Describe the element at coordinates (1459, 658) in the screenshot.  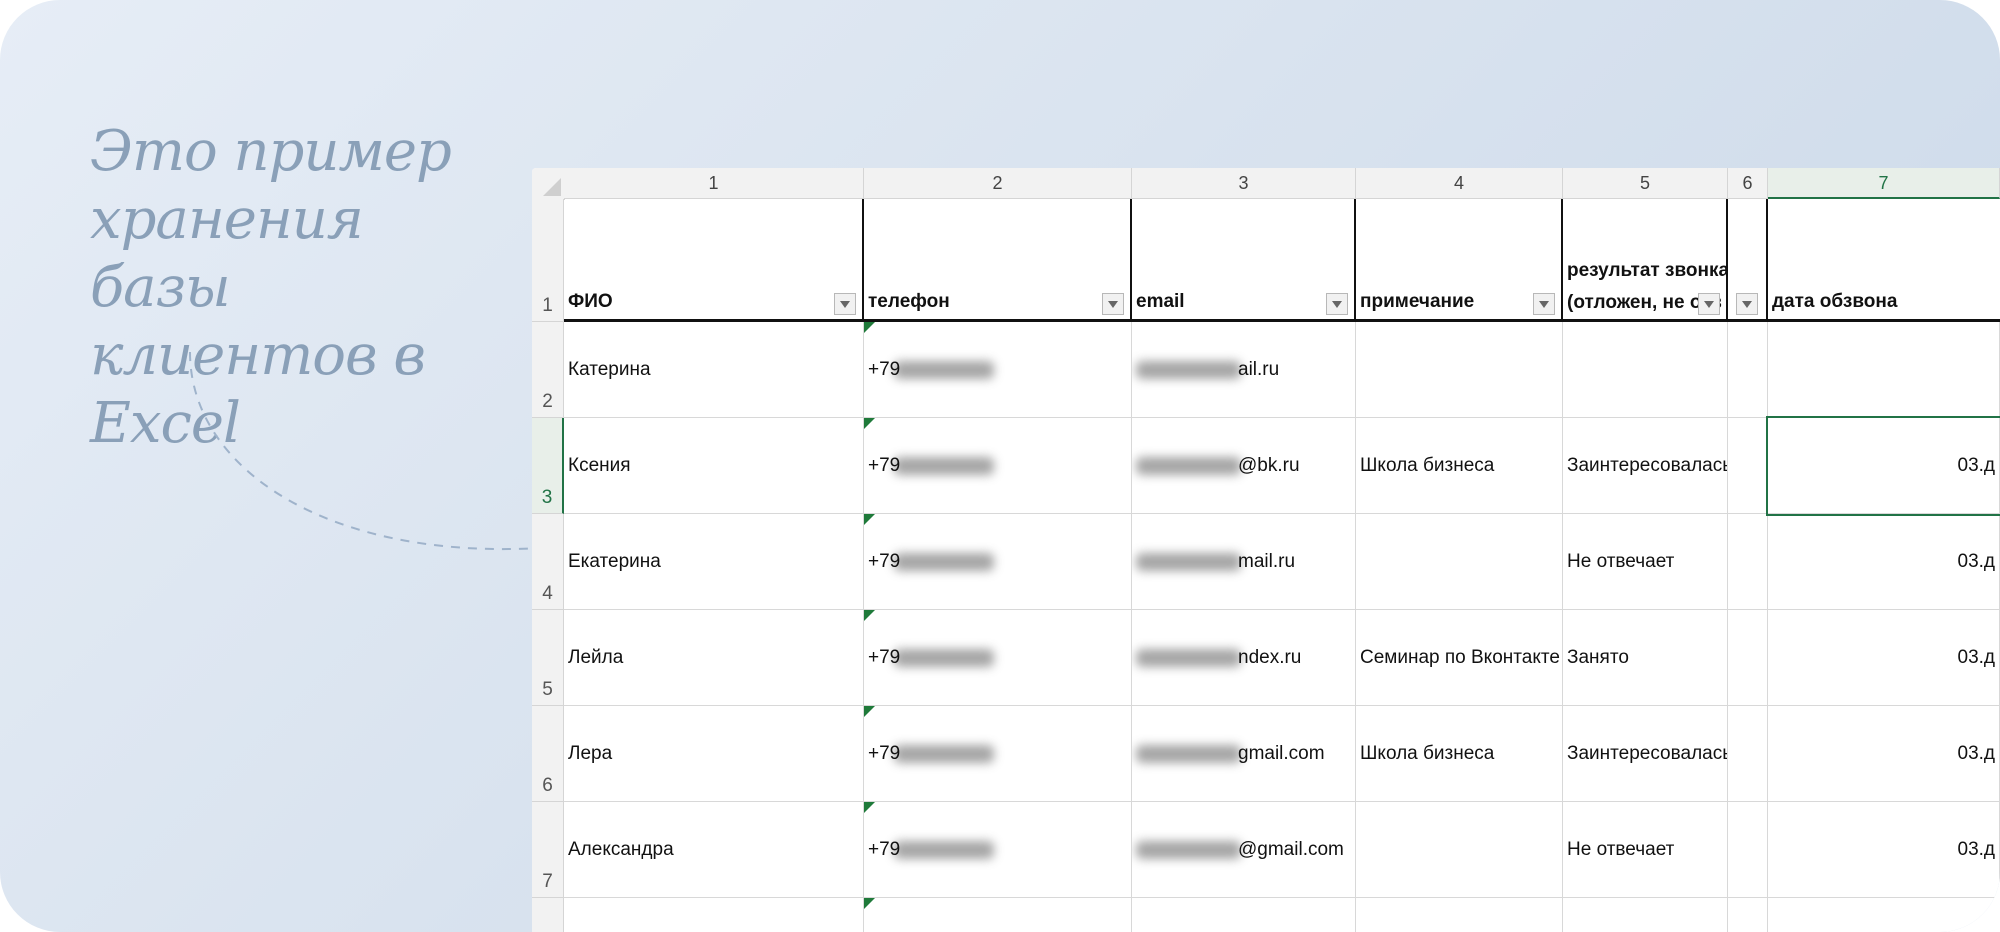
I see `cell-note: Семинар по Вконтакте` at that location.